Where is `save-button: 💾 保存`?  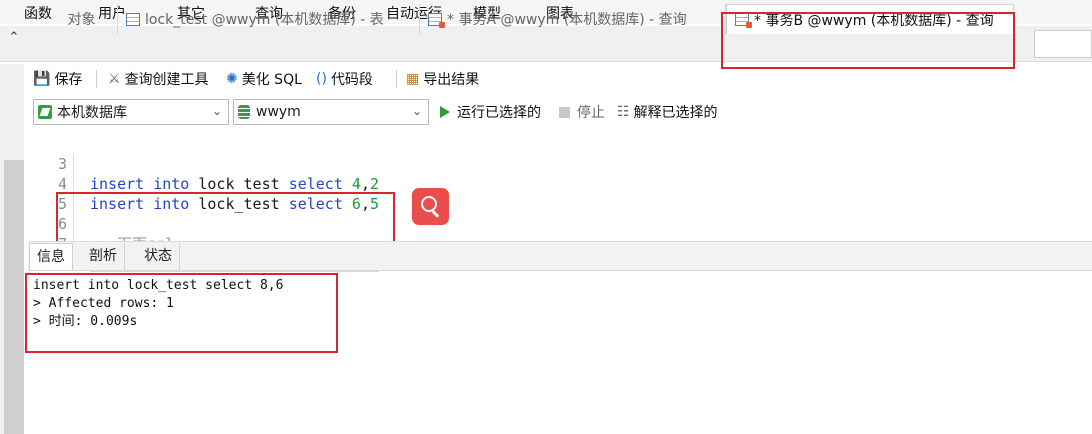
save-button: 💾 保存 is located at coordinates (57, 79).